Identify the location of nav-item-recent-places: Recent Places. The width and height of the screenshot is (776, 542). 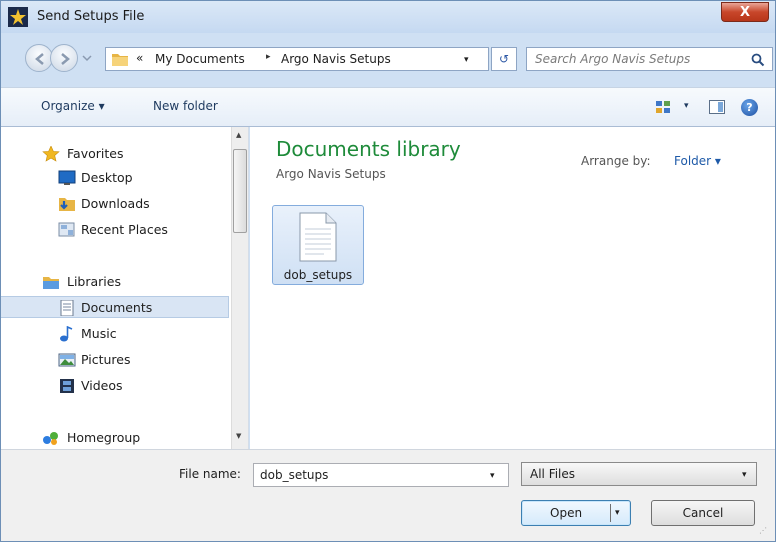
(115, 230).